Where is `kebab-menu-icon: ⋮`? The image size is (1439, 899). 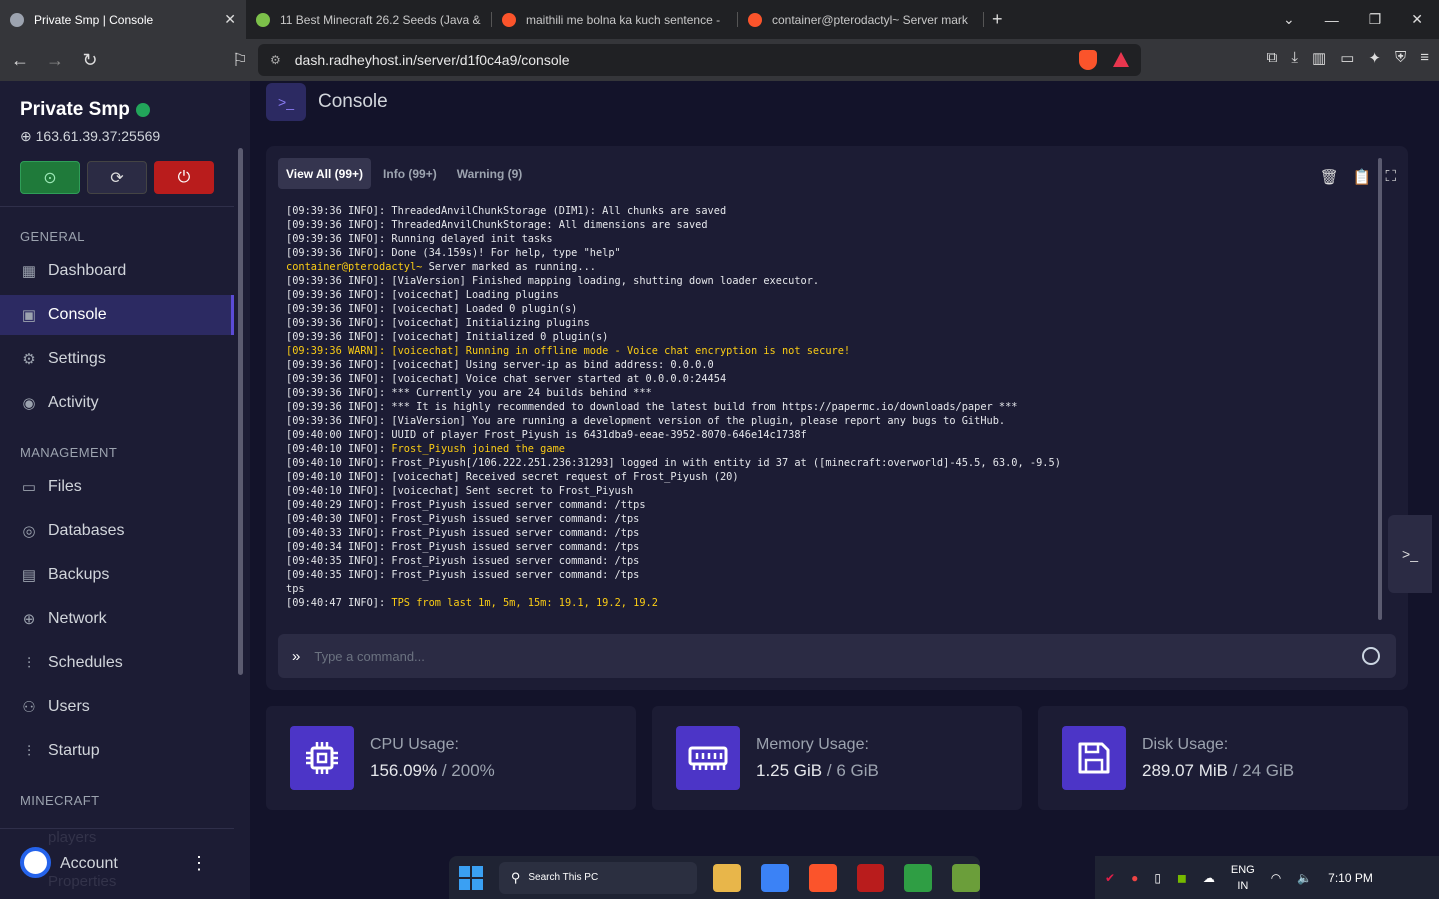 kebab-menu-icon: ⋮ is located at coordinates (199, 863).